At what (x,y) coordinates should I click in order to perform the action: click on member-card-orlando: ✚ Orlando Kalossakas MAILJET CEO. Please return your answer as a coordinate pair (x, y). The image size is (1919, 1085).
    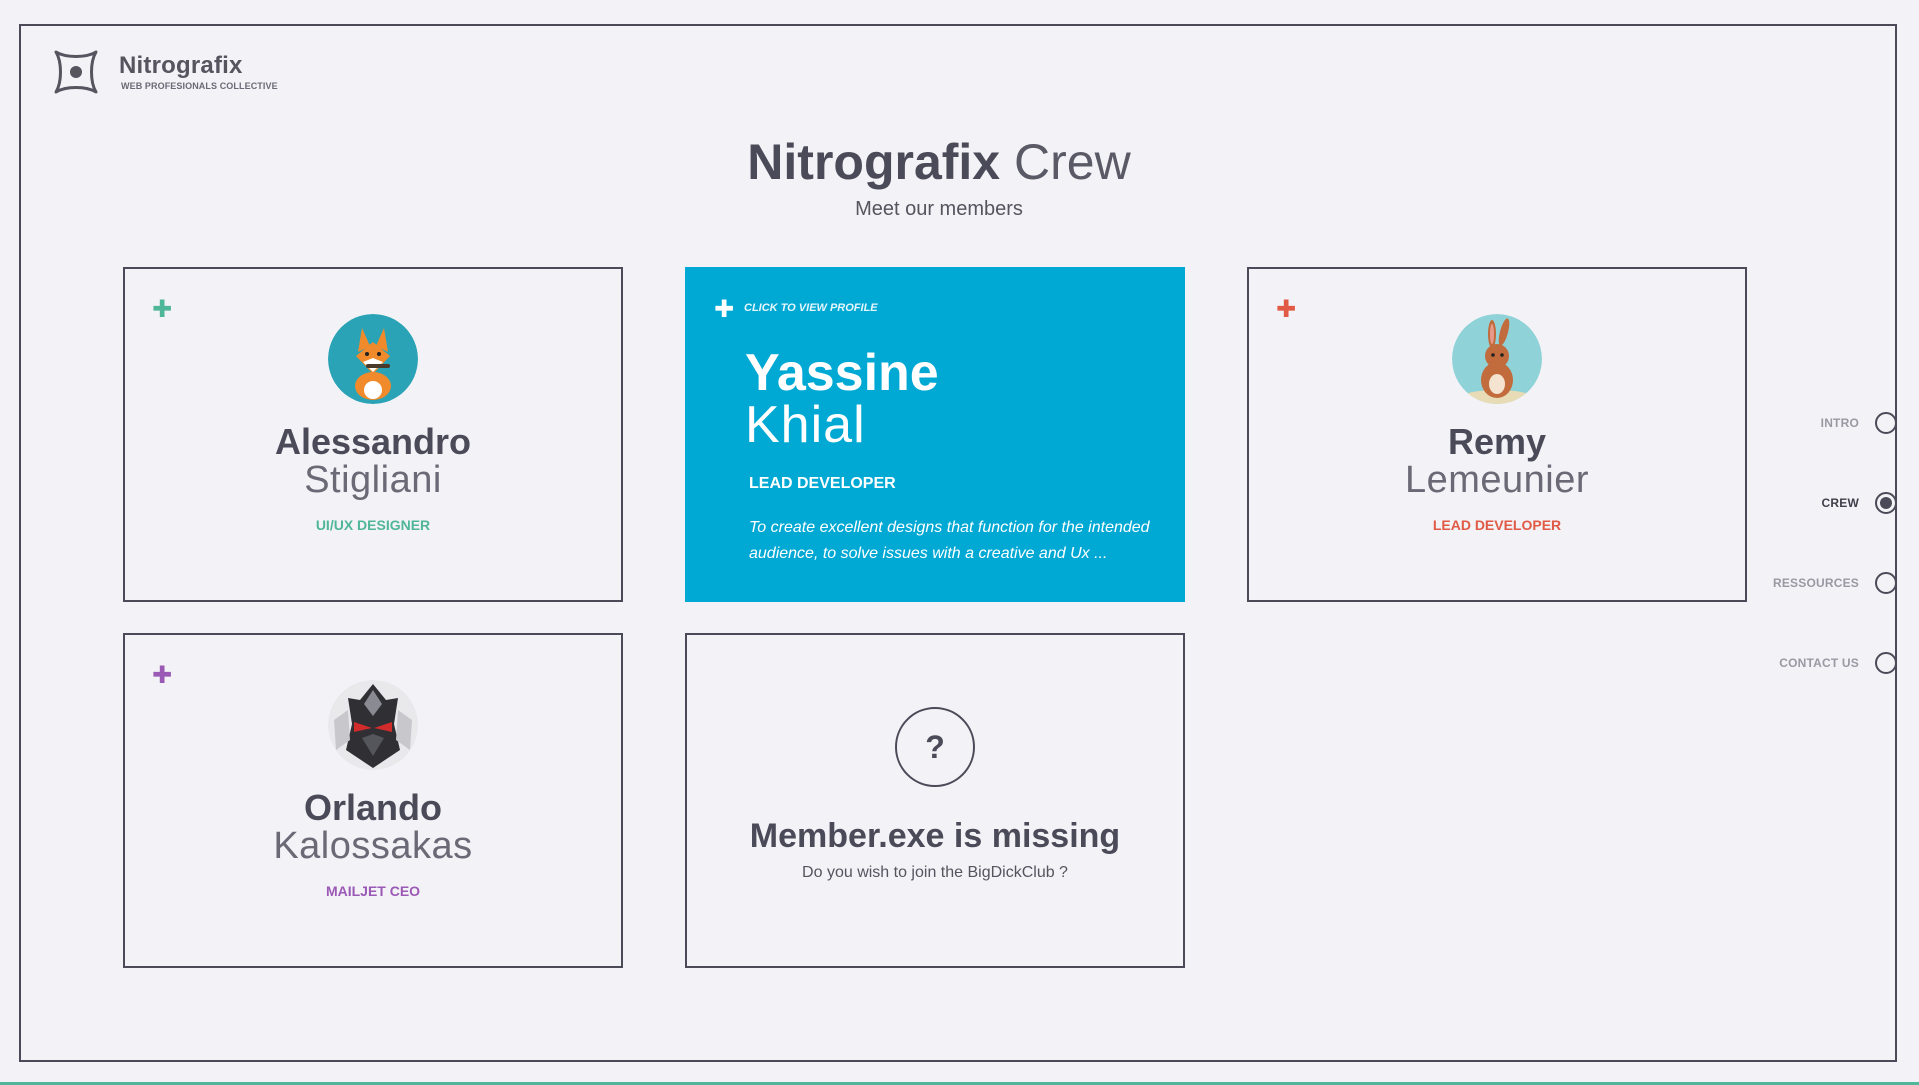
    Looking at the image, I should click on (373, 800).